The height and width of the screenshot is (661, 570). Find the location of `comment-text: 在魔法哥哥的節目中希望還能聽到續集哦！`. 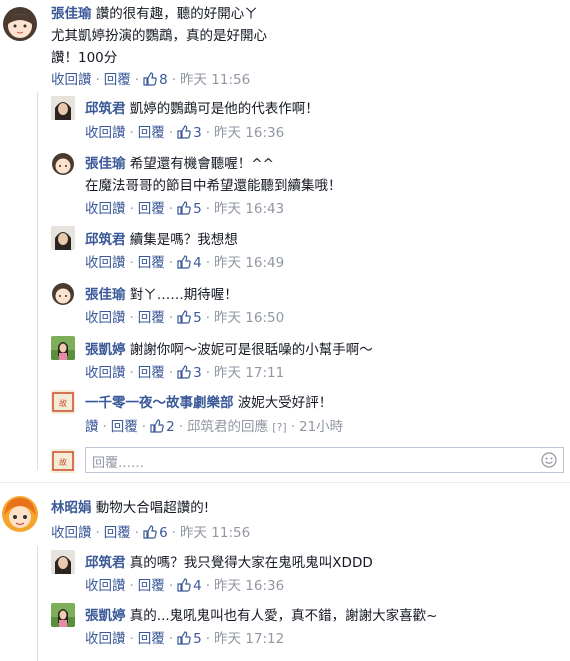

comment-text: 在魔法哥哥的節目中希望還能聽到續集哦！ is located at coordinates (213, 186).